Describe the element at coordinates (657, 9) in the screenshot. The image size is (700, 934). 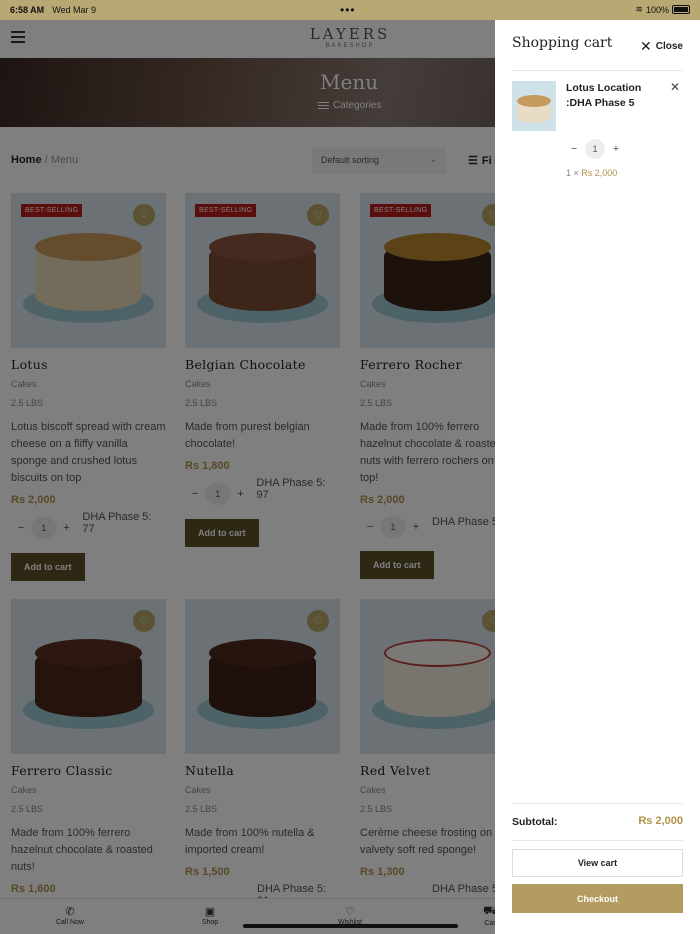
I see `battery-percent: 100%` at that location.